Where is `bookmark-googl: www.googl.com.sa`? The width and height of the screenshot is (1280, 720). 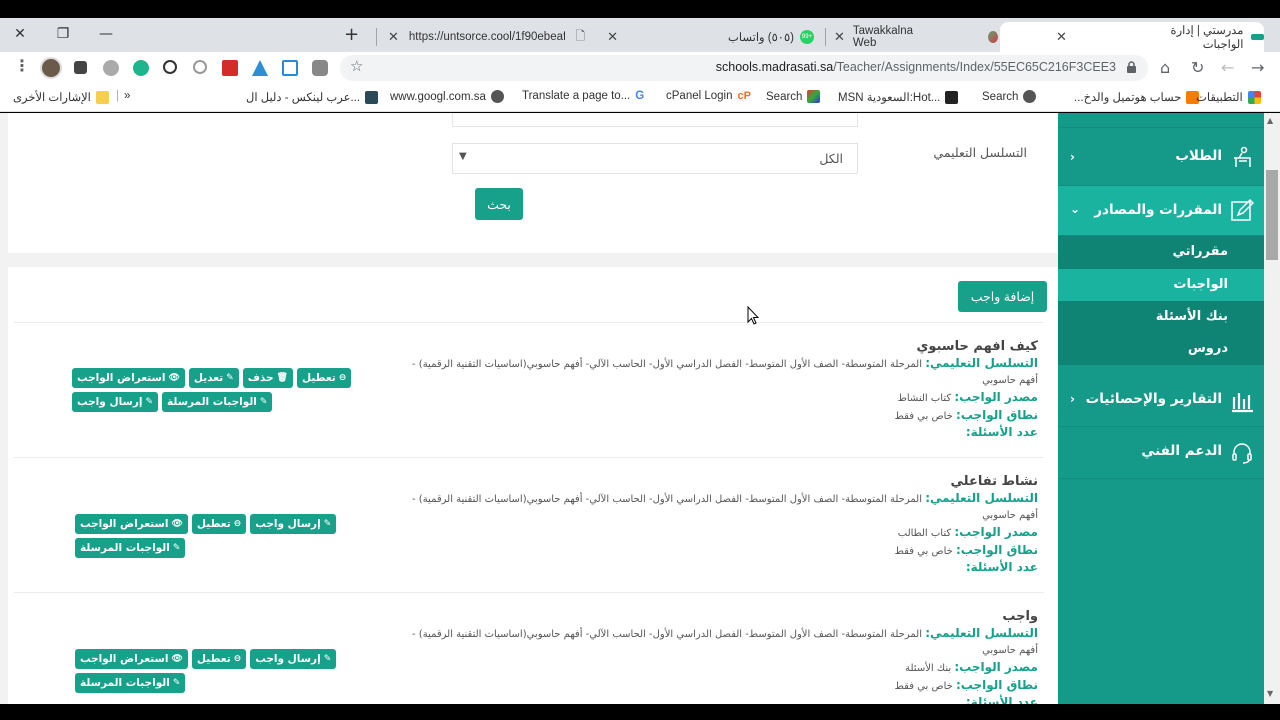 bookmark-googl: www.googl.com.sa is located at coordinates (447, 96).